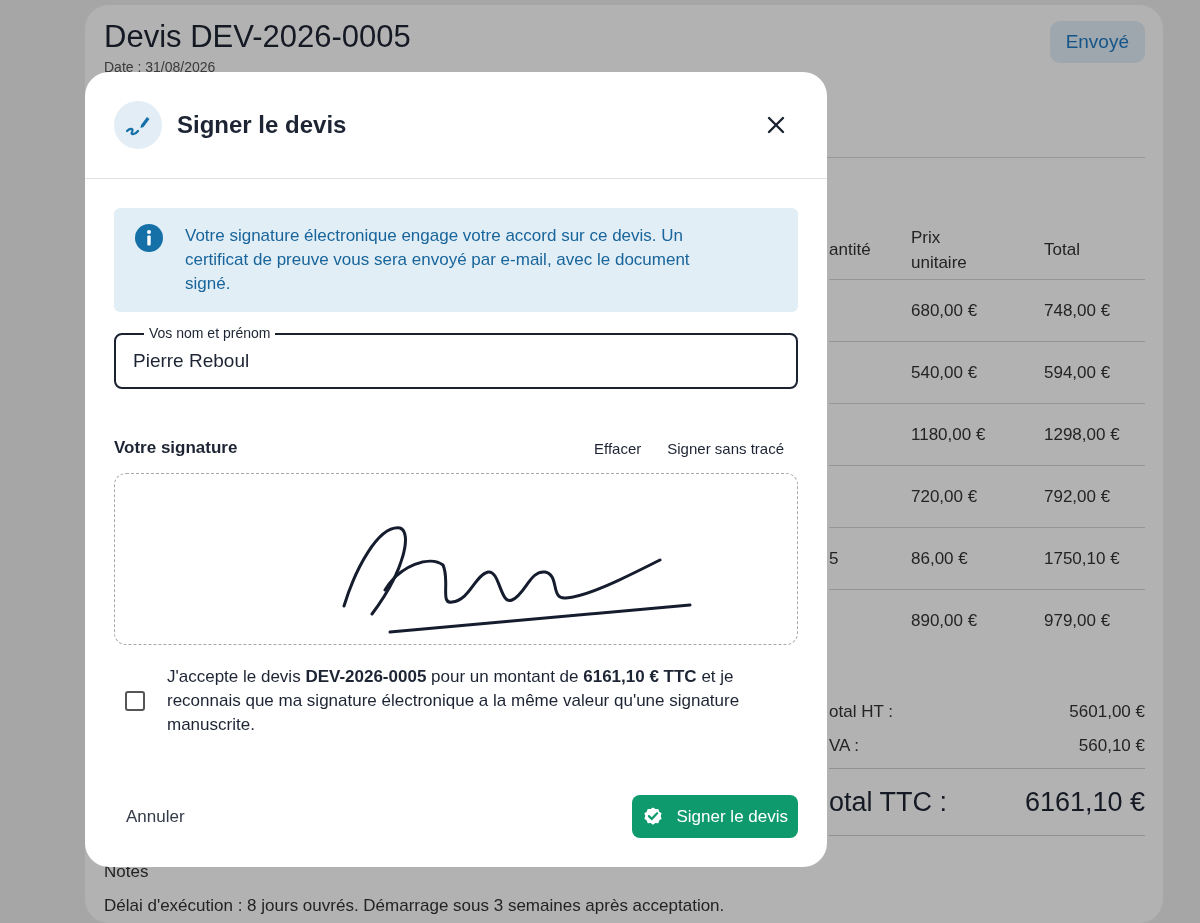 This screenshot has width=1200, height=923. Describe the element at coordinates (1078, 496) in the screenshot. I see `table-cell-text: 792,00 €` at that location.